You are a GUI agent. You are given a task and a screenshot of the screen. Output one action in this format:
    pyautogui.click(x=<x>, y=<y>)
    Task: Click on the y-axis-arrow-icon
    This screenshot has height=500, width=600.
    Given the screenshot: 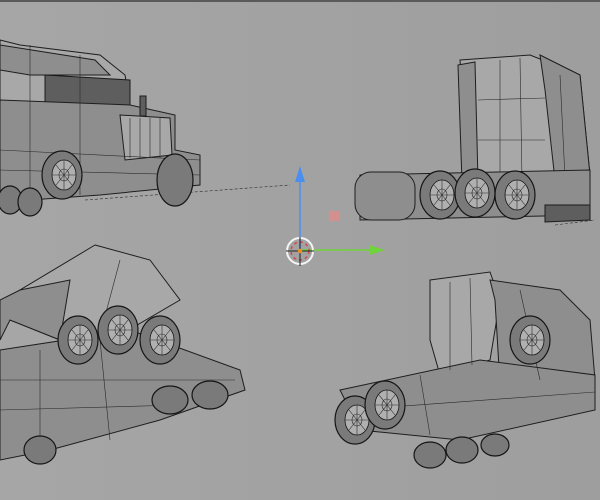 What is the action you would take?
    pyautogui.click(x=377, y=250)
    